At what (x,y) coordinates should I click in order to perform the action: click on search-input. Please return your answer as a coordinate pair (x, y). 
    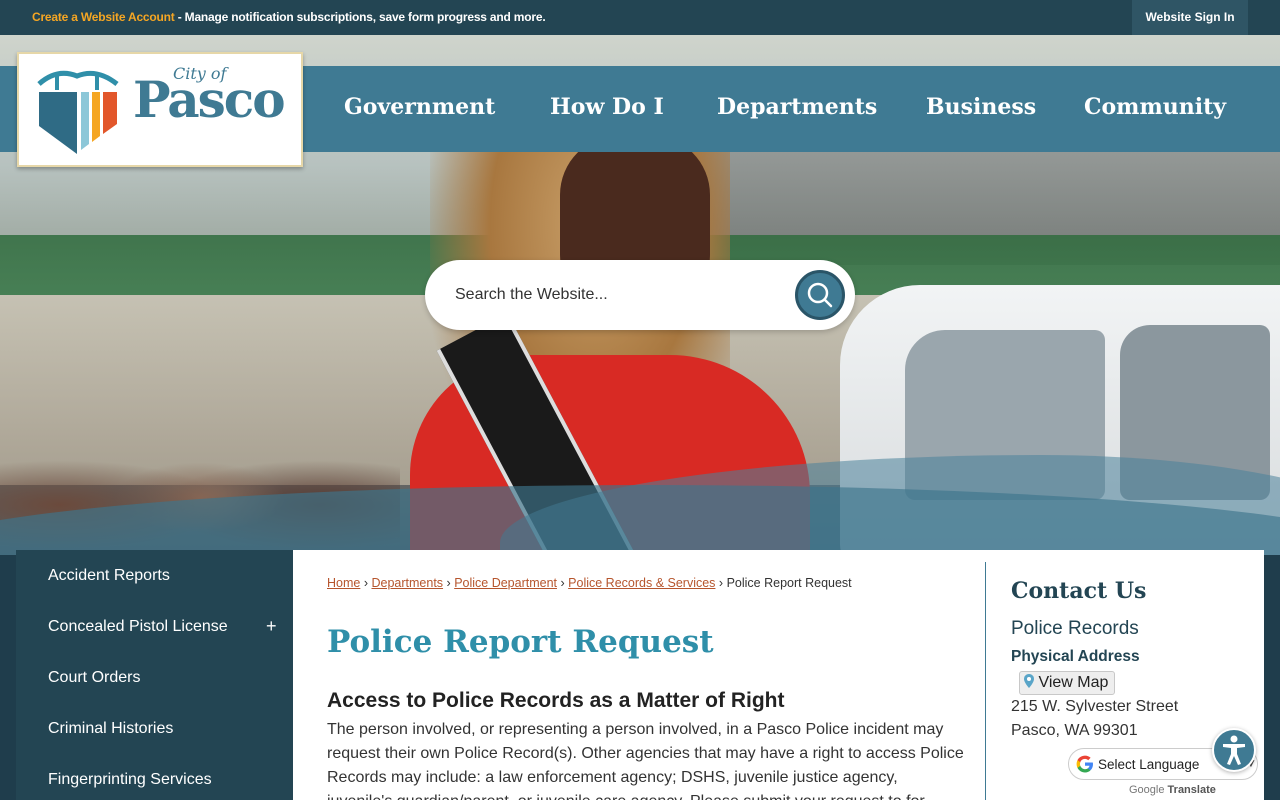
    Looking at the image, I should click on (620, 295).